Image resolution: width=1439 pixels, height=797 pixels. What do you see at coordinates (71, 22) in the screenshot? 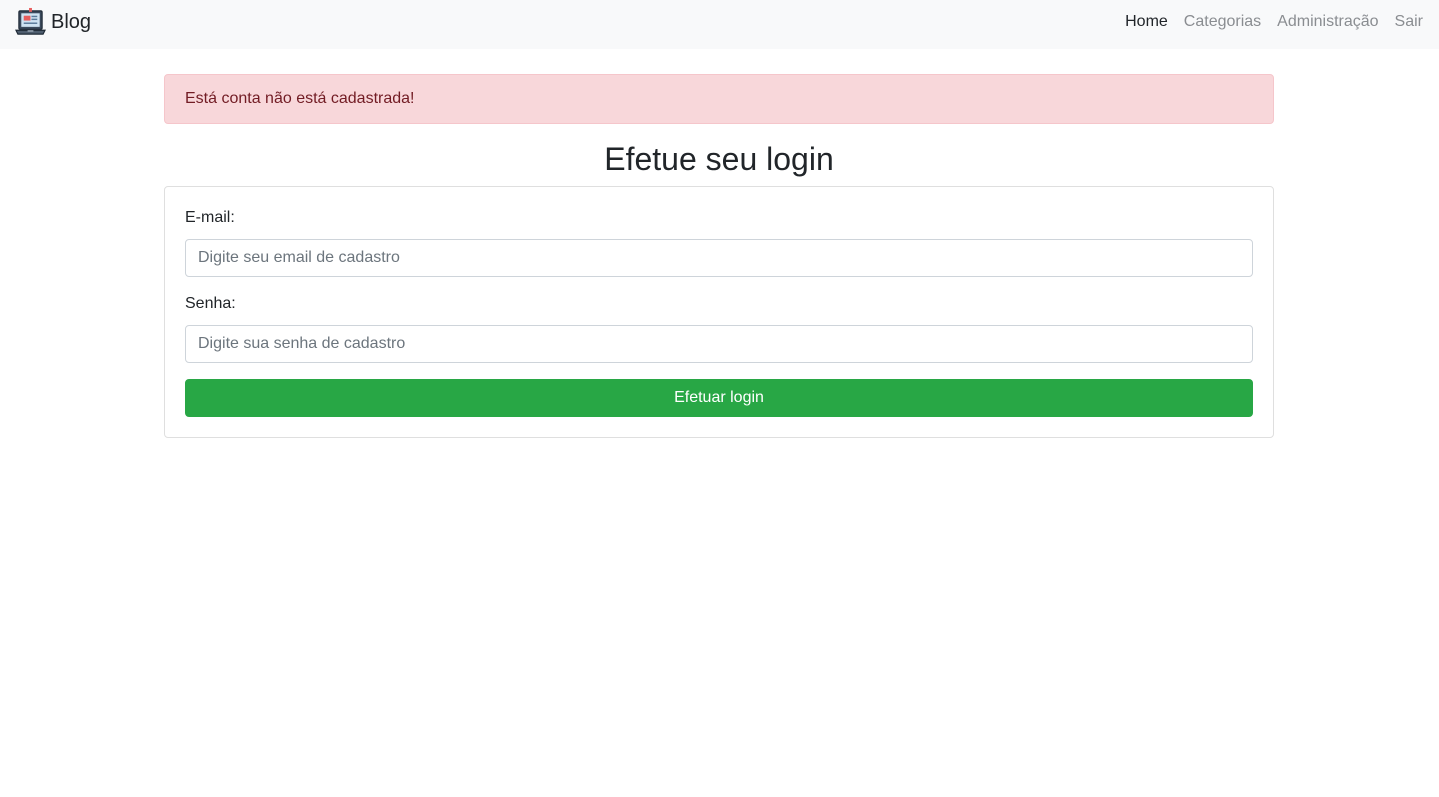
I see `brand-label: Blog` at bounding box center [71, 22].